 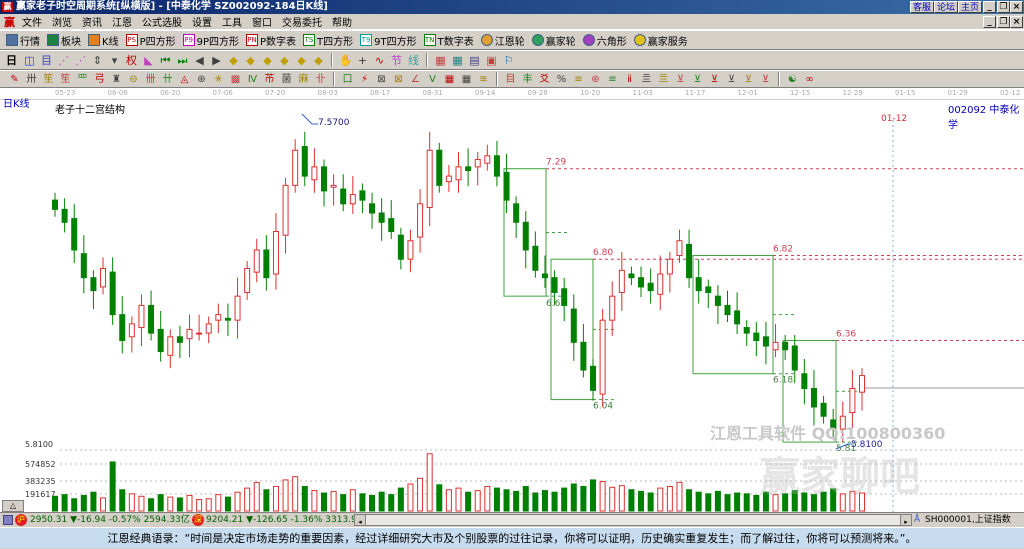 What do you see at coordinates (346, 60) in the screenshot?
I see `tool-icon: ✋` at bounding box center [346, 60].